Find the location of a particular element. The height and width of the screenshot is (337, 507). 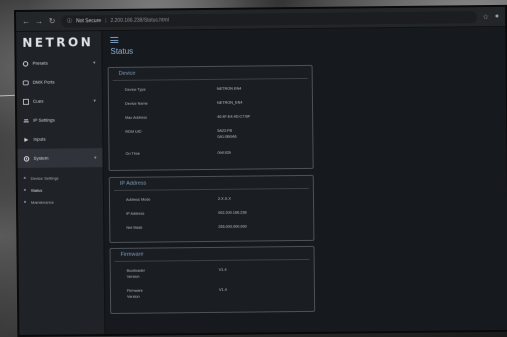

sidebar-item-label: Presets is located at coordinates (40, 63).